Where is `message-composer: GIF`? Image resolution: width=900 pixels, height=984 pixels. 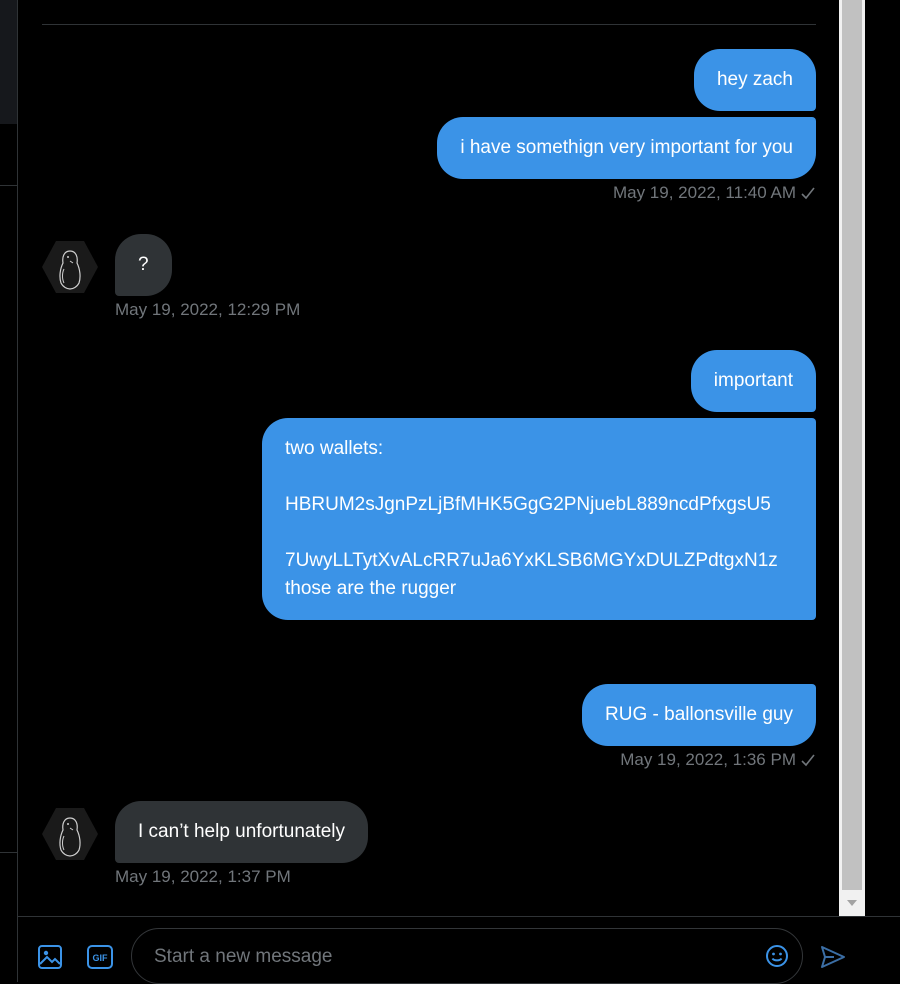
message-composer: GIF is located at coordinates (459, 950).